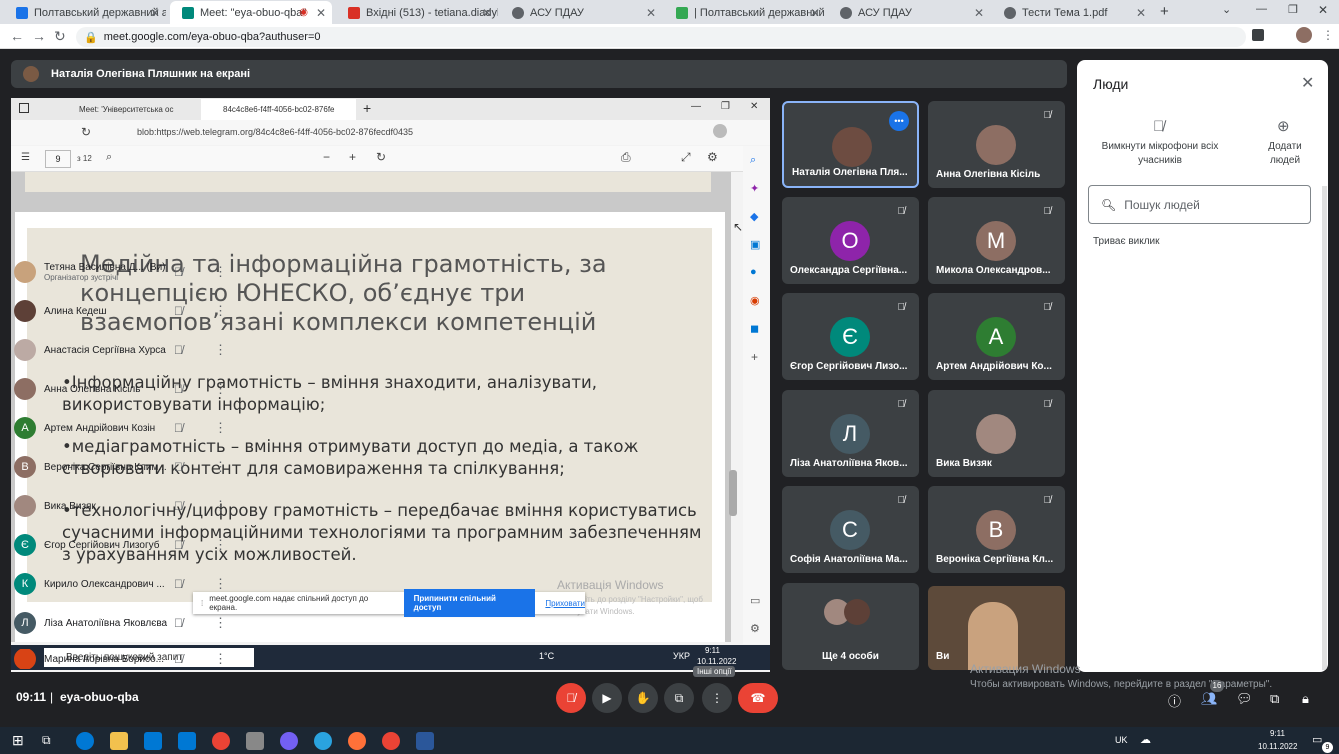 Image resolution: width=1339 pixels, height=754 pixels. Describe the element at coordinates (60, 36) in the screenshot. I see `reload-icon: ↻` at that location.